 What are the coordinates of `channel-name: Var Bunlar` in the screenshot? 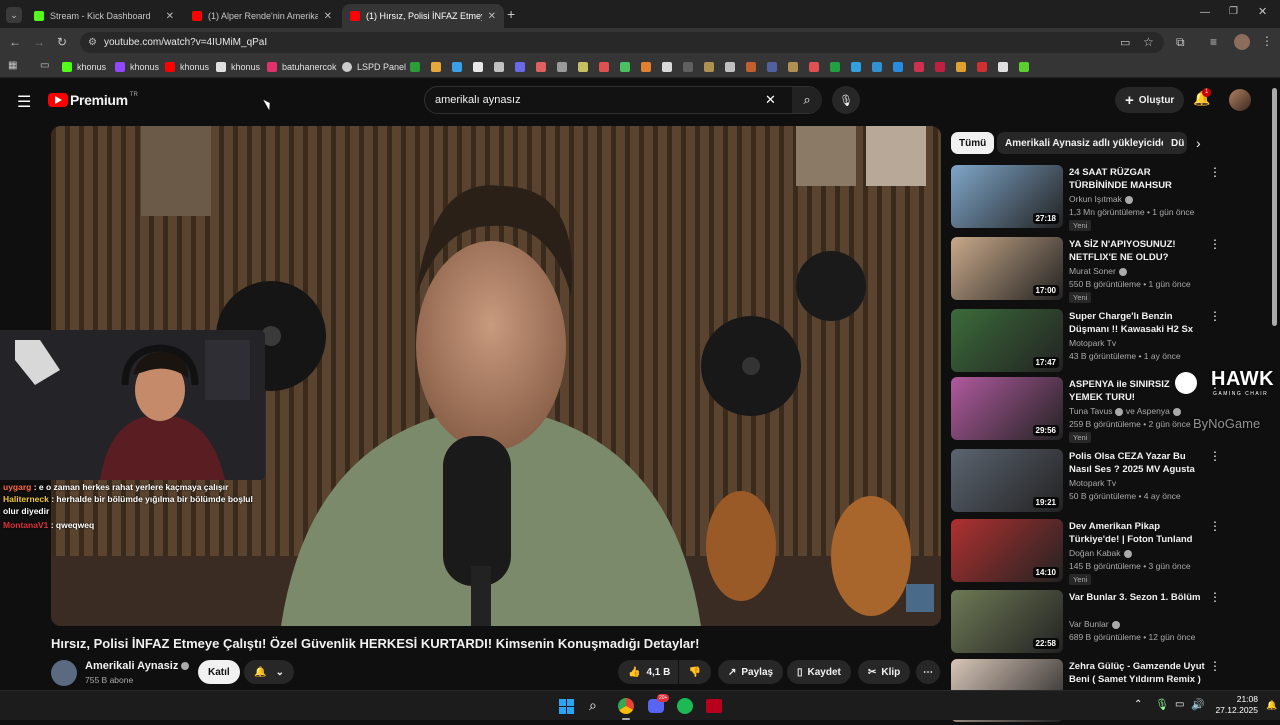 It's located at (1094, 624).